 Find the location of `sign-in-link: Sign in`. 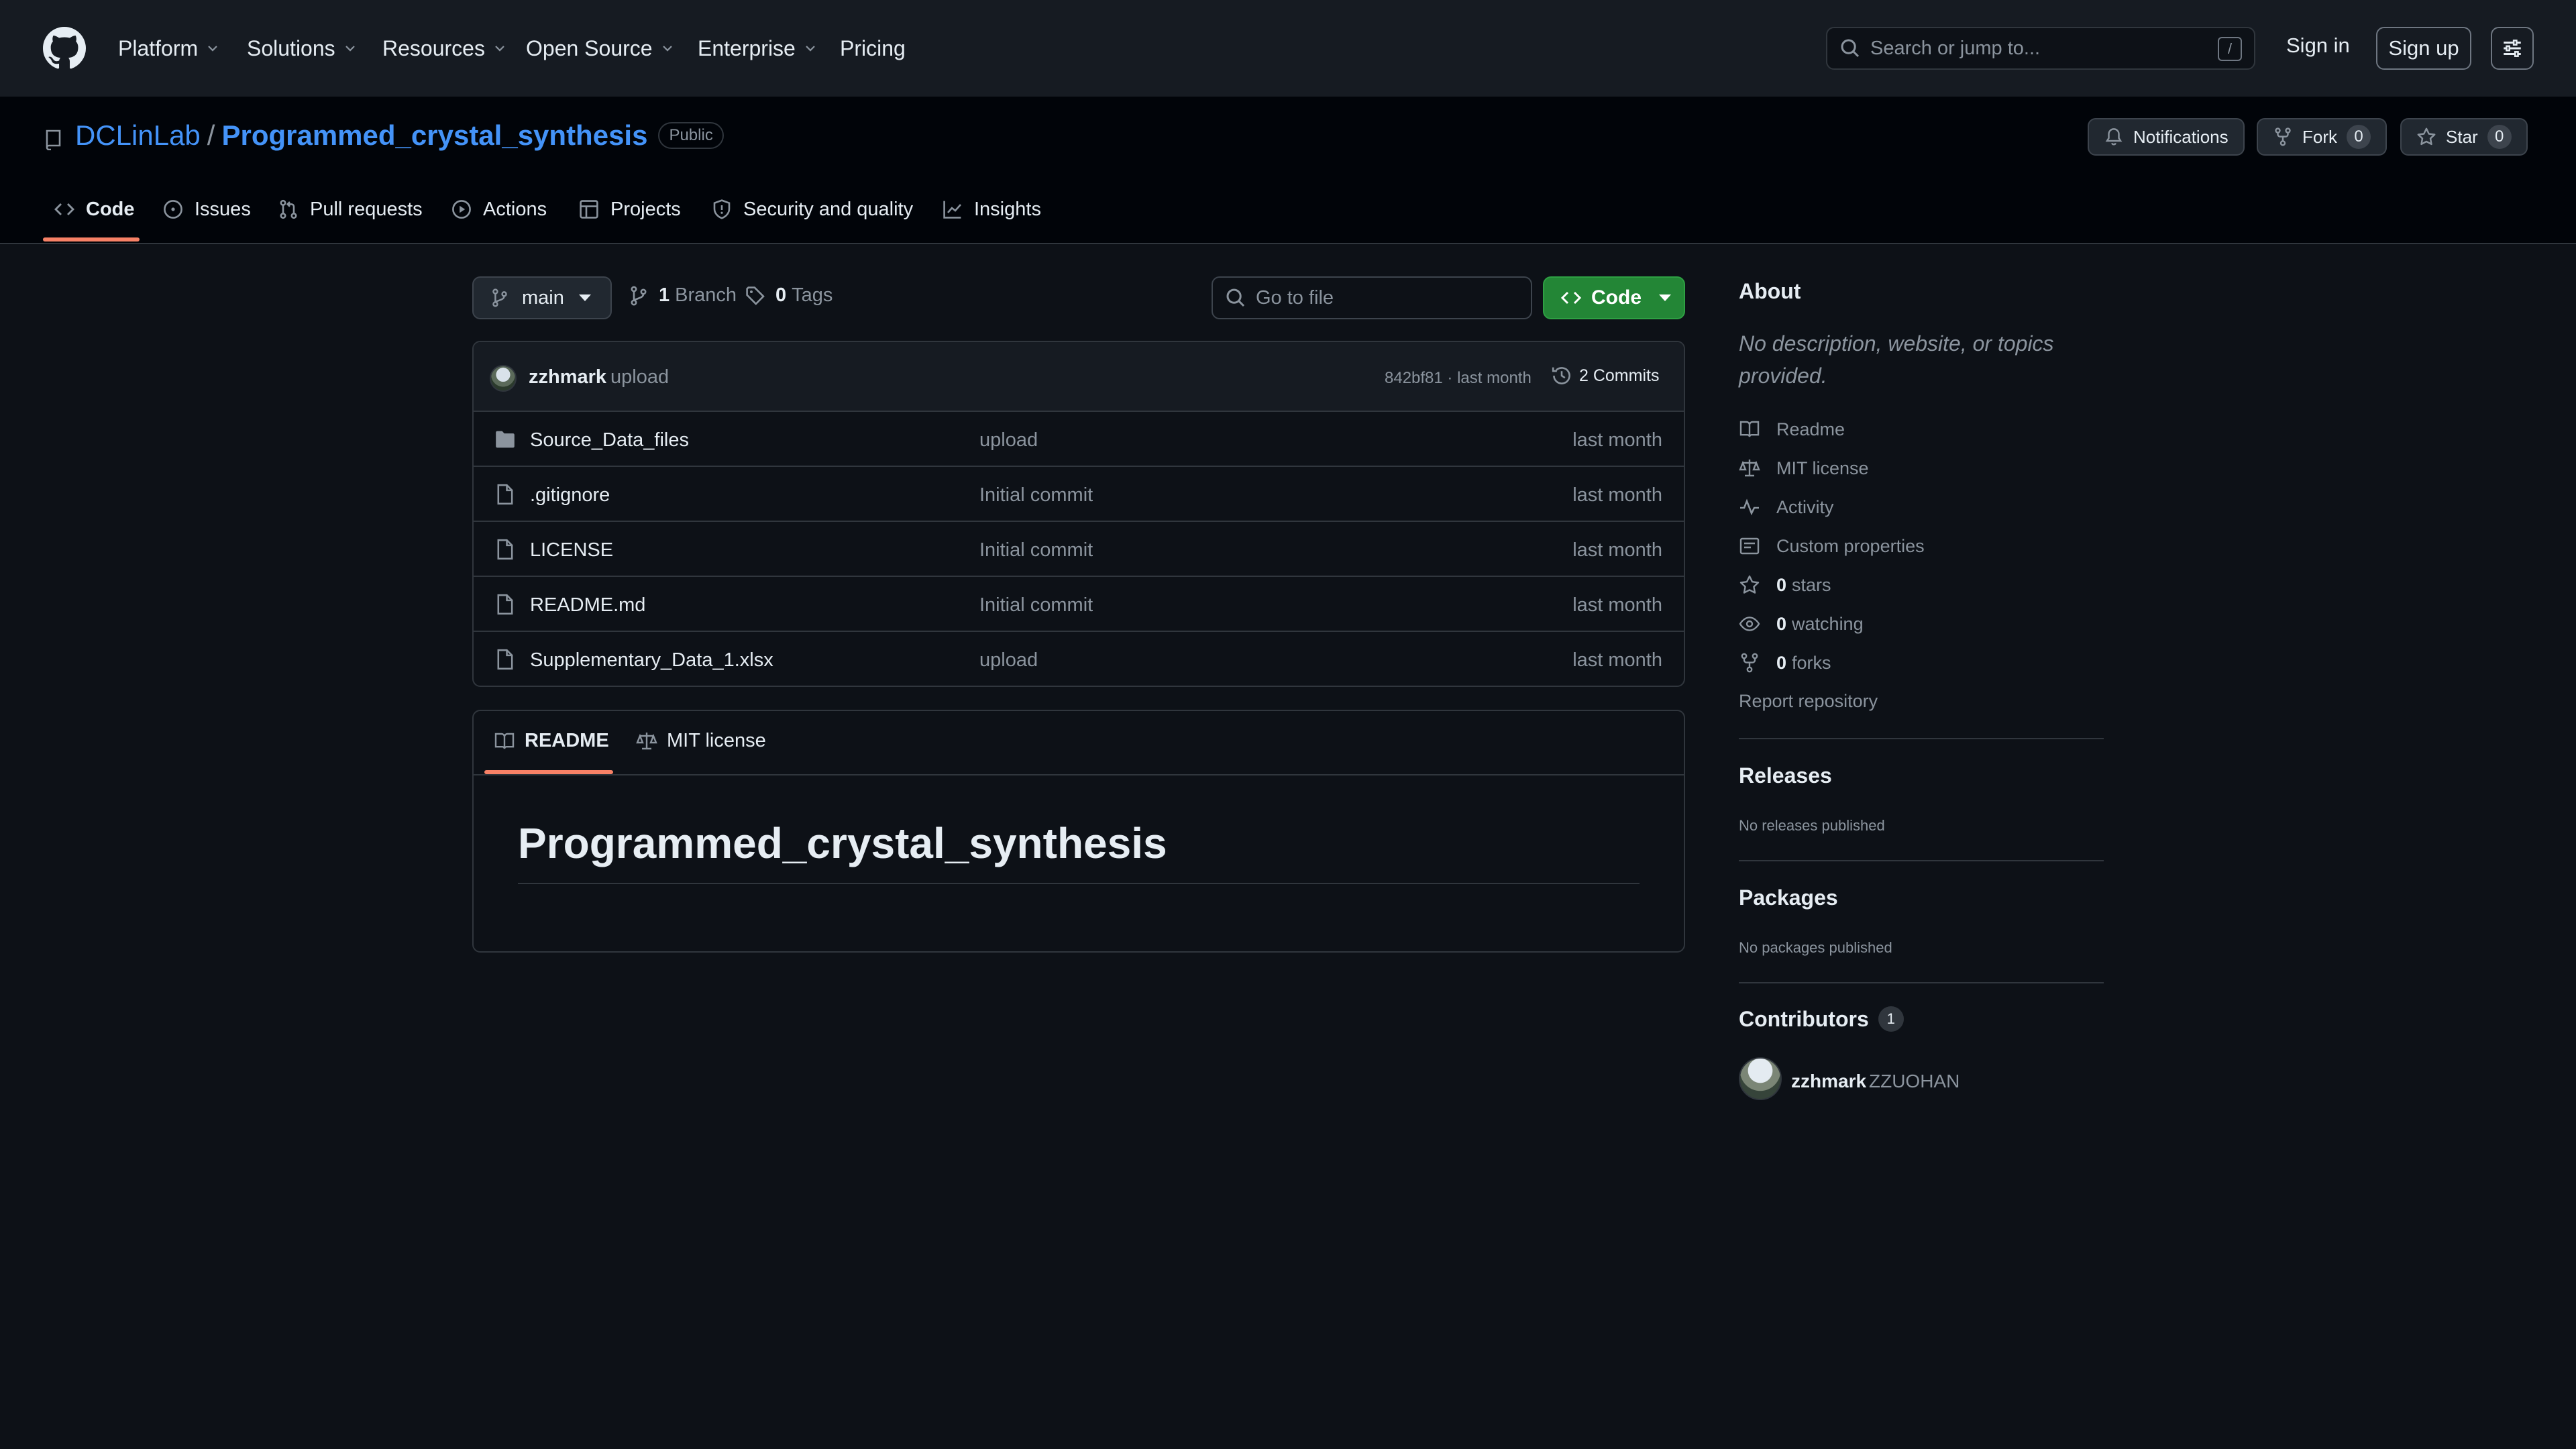

sign-in-link: Sign in is located at coordinates (2318, 46).